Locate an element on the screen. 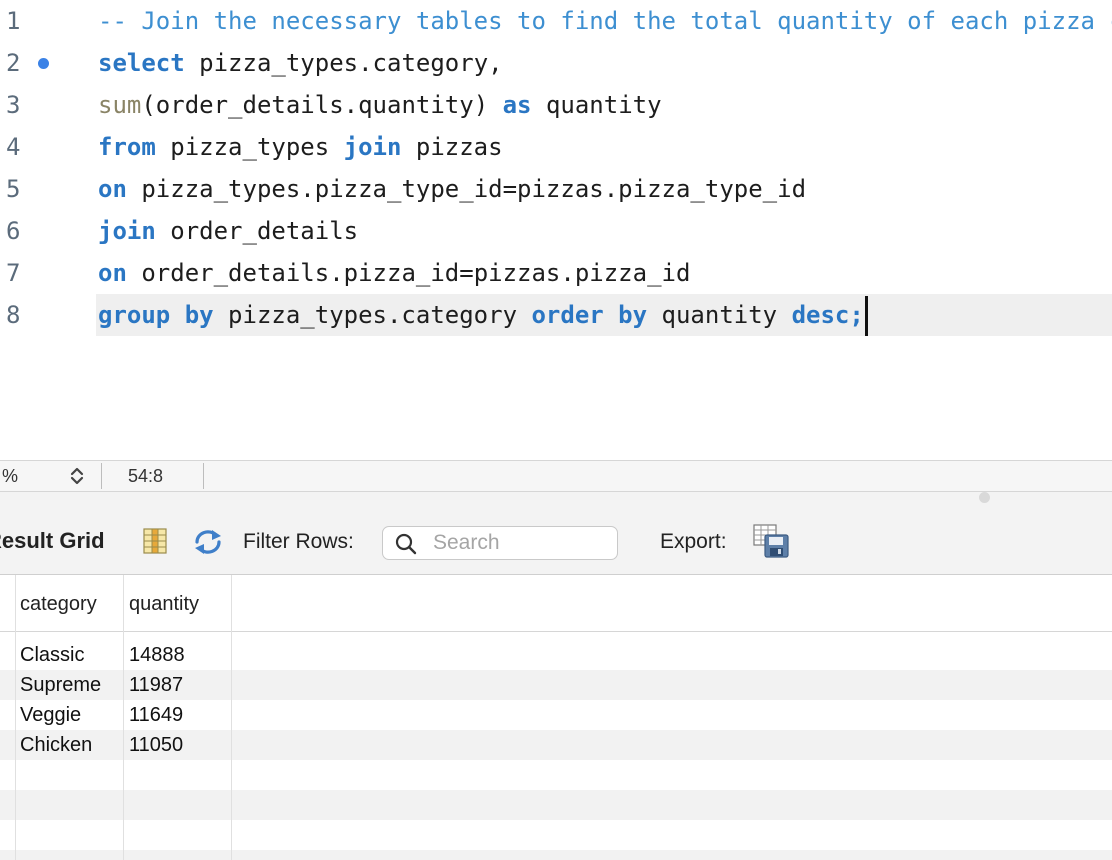 This screenshot has height=860, width=1112. code-token: order_details is located at coordinates (257, 231).